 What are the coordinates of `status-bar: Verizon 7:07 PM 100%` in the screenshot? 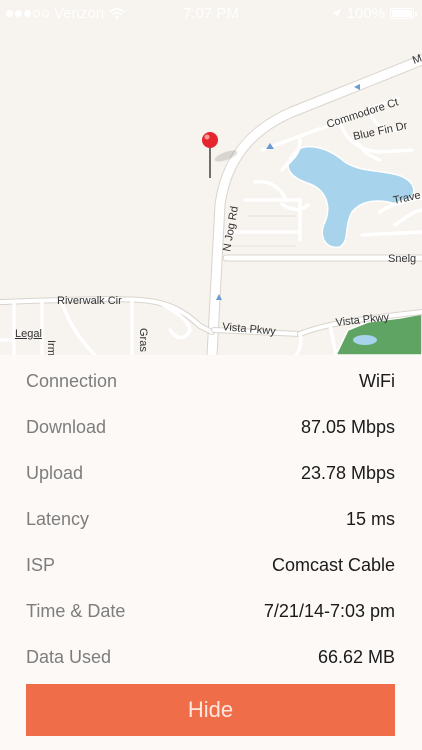 It's located at (211, 13).